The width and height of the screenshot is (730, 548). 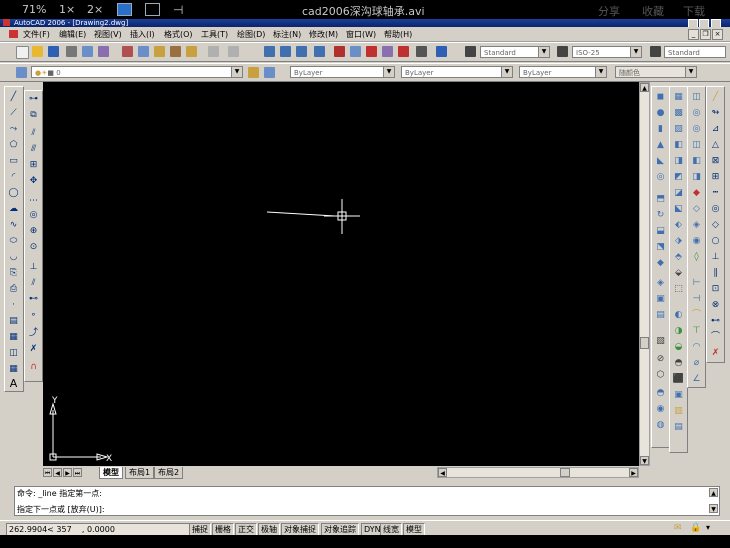 I want to click on tab-model: 模型, so click(x=111, y=473).